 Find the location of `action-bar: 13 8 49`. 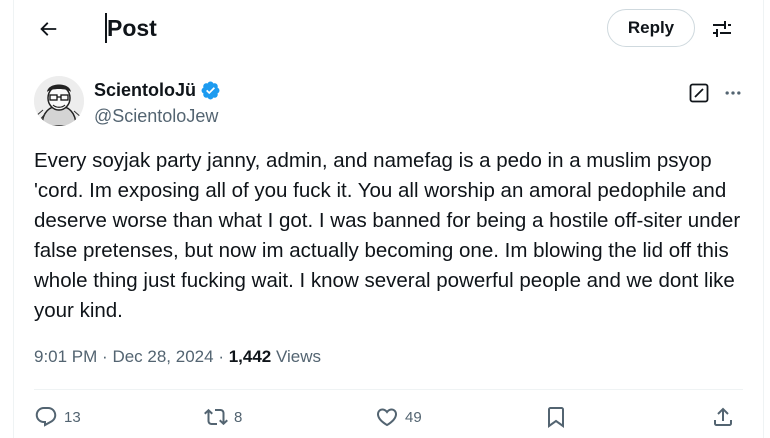

action-bar: 13 8 49 is located at coordinates (390, 417).